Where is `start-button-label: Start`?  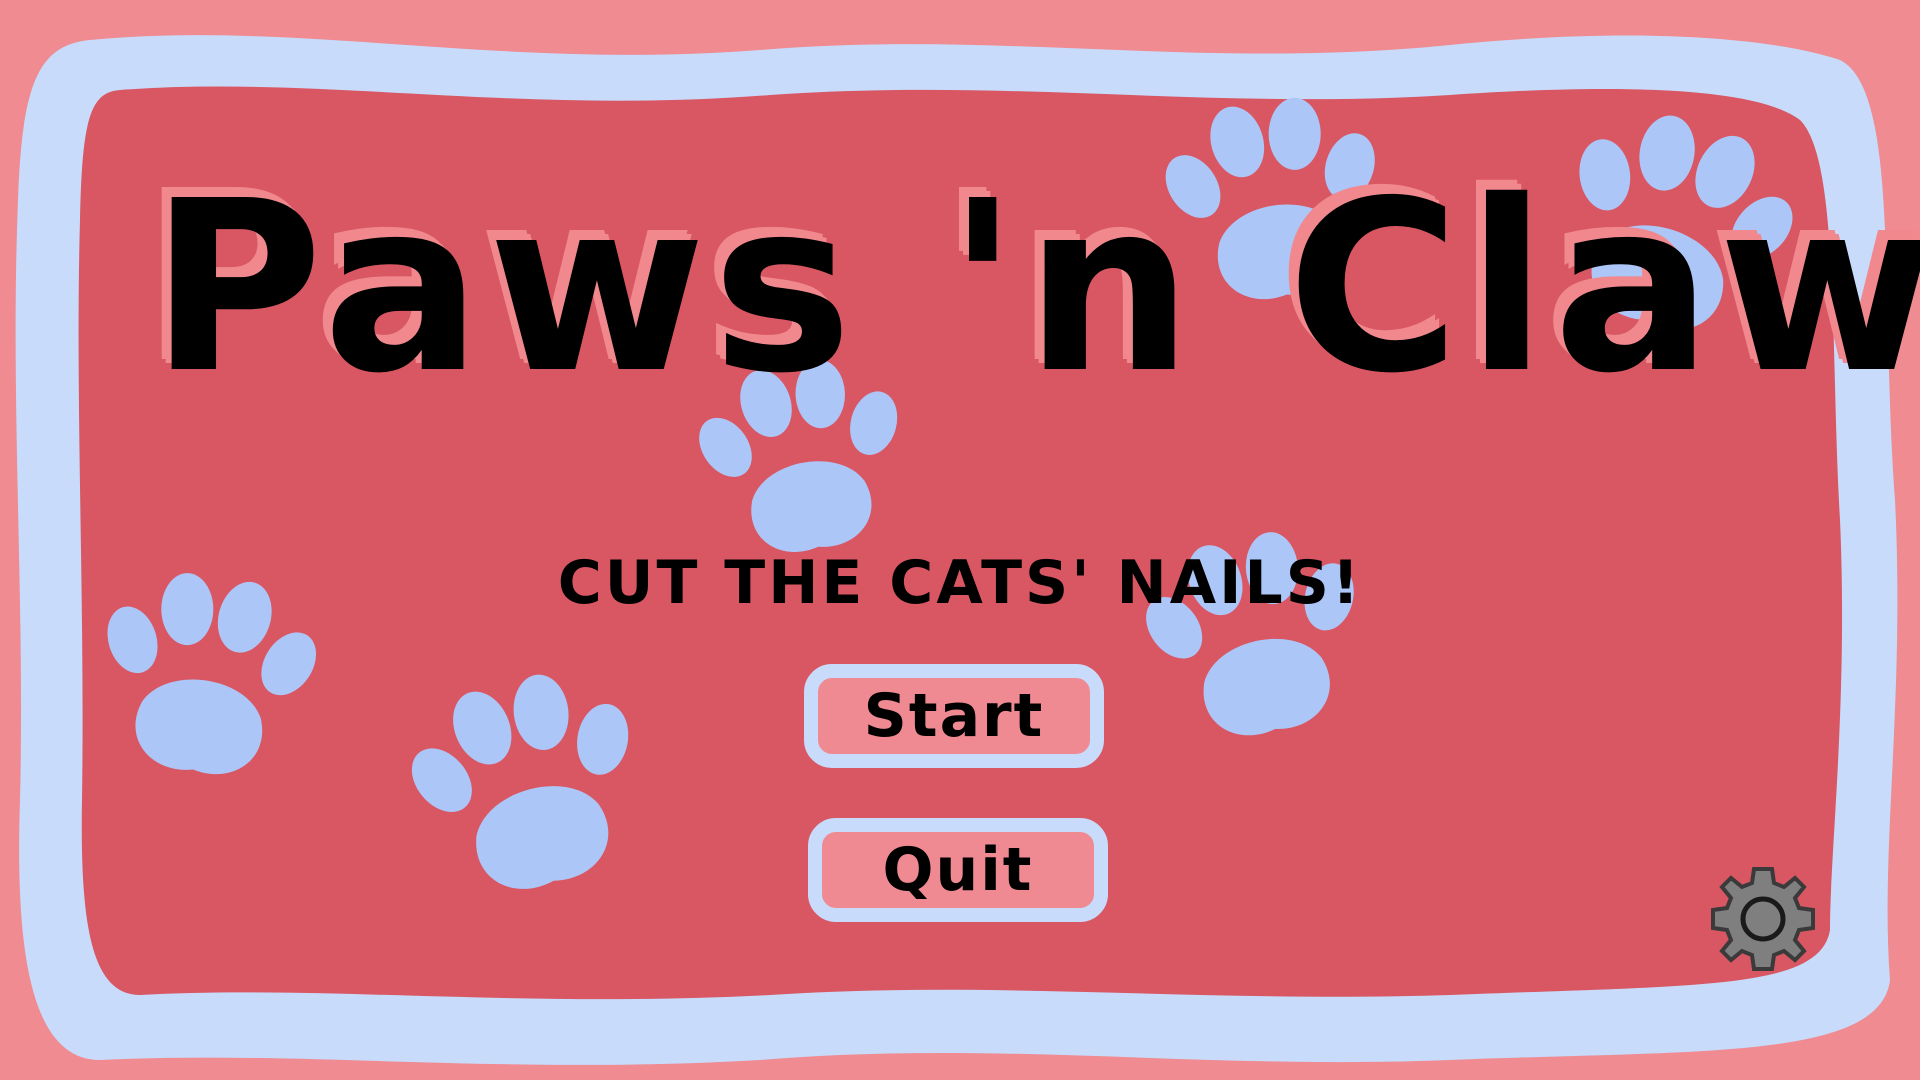 start-button-label: Start is located at coordinates (954, 716).